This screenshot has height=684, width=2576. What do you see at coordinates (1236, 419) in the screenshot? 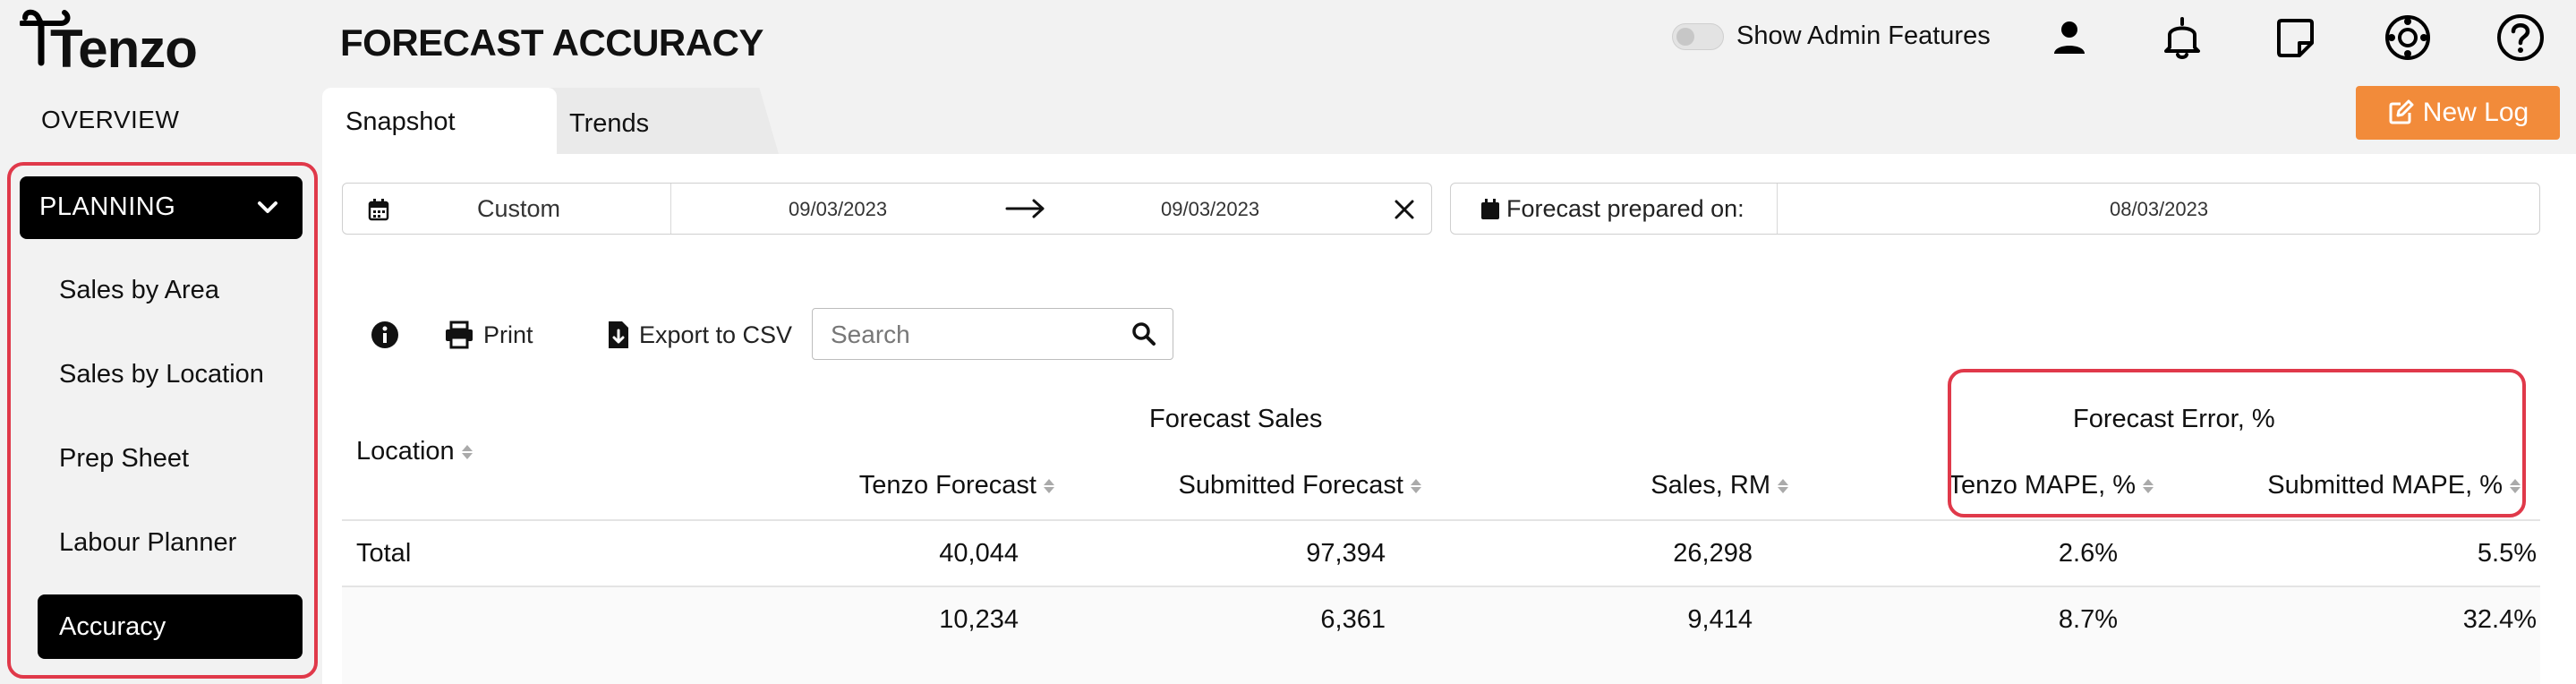
I see `group-header-forecast-sales: Forecast Sales` at bounding box center [1236, 419].